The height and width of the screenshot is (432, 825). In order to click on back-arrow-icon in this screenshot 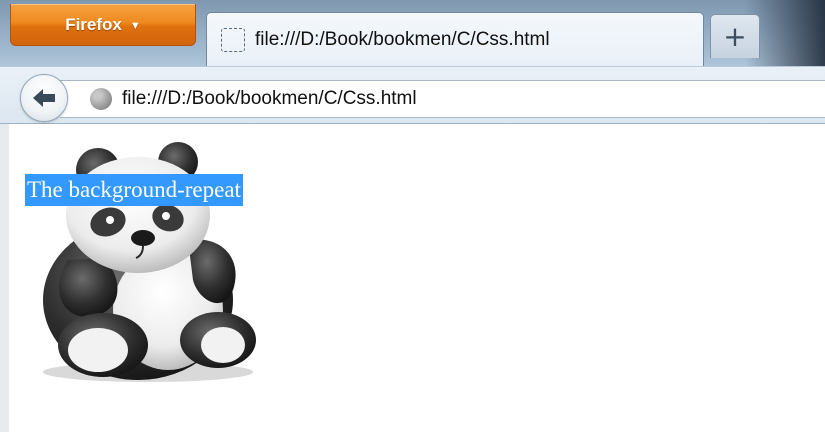, I will do `click(44, 98)`.